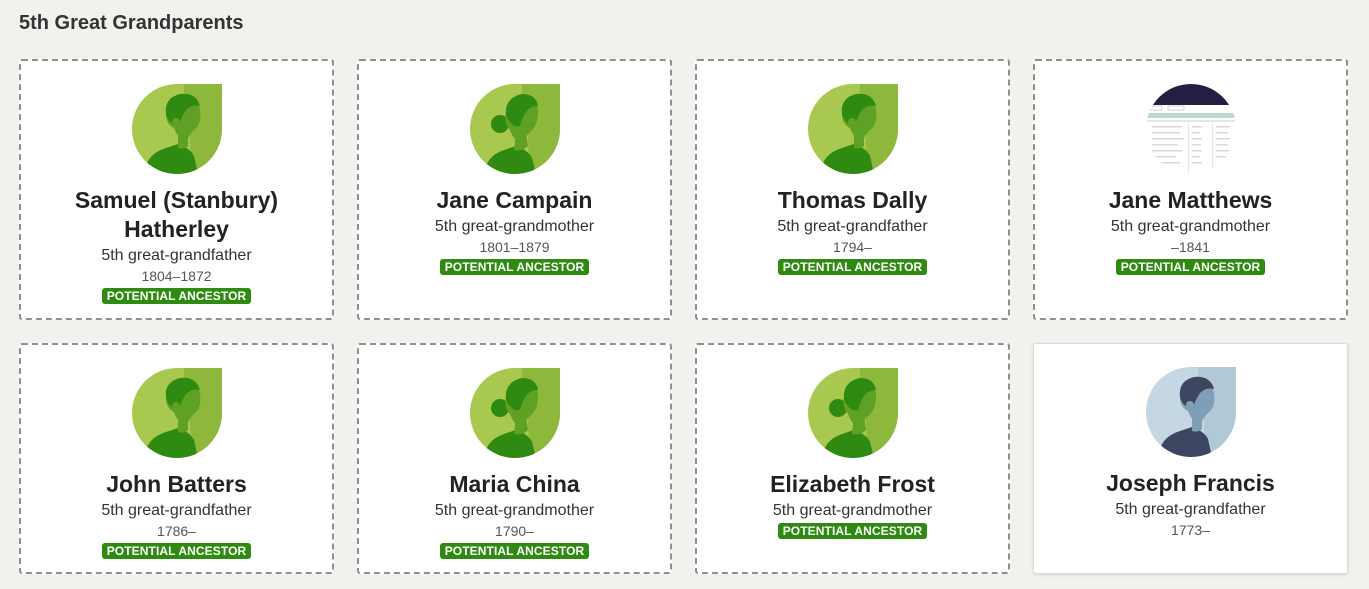  I want to click on ancestor-name: Jane Campain, so click(514, 200).